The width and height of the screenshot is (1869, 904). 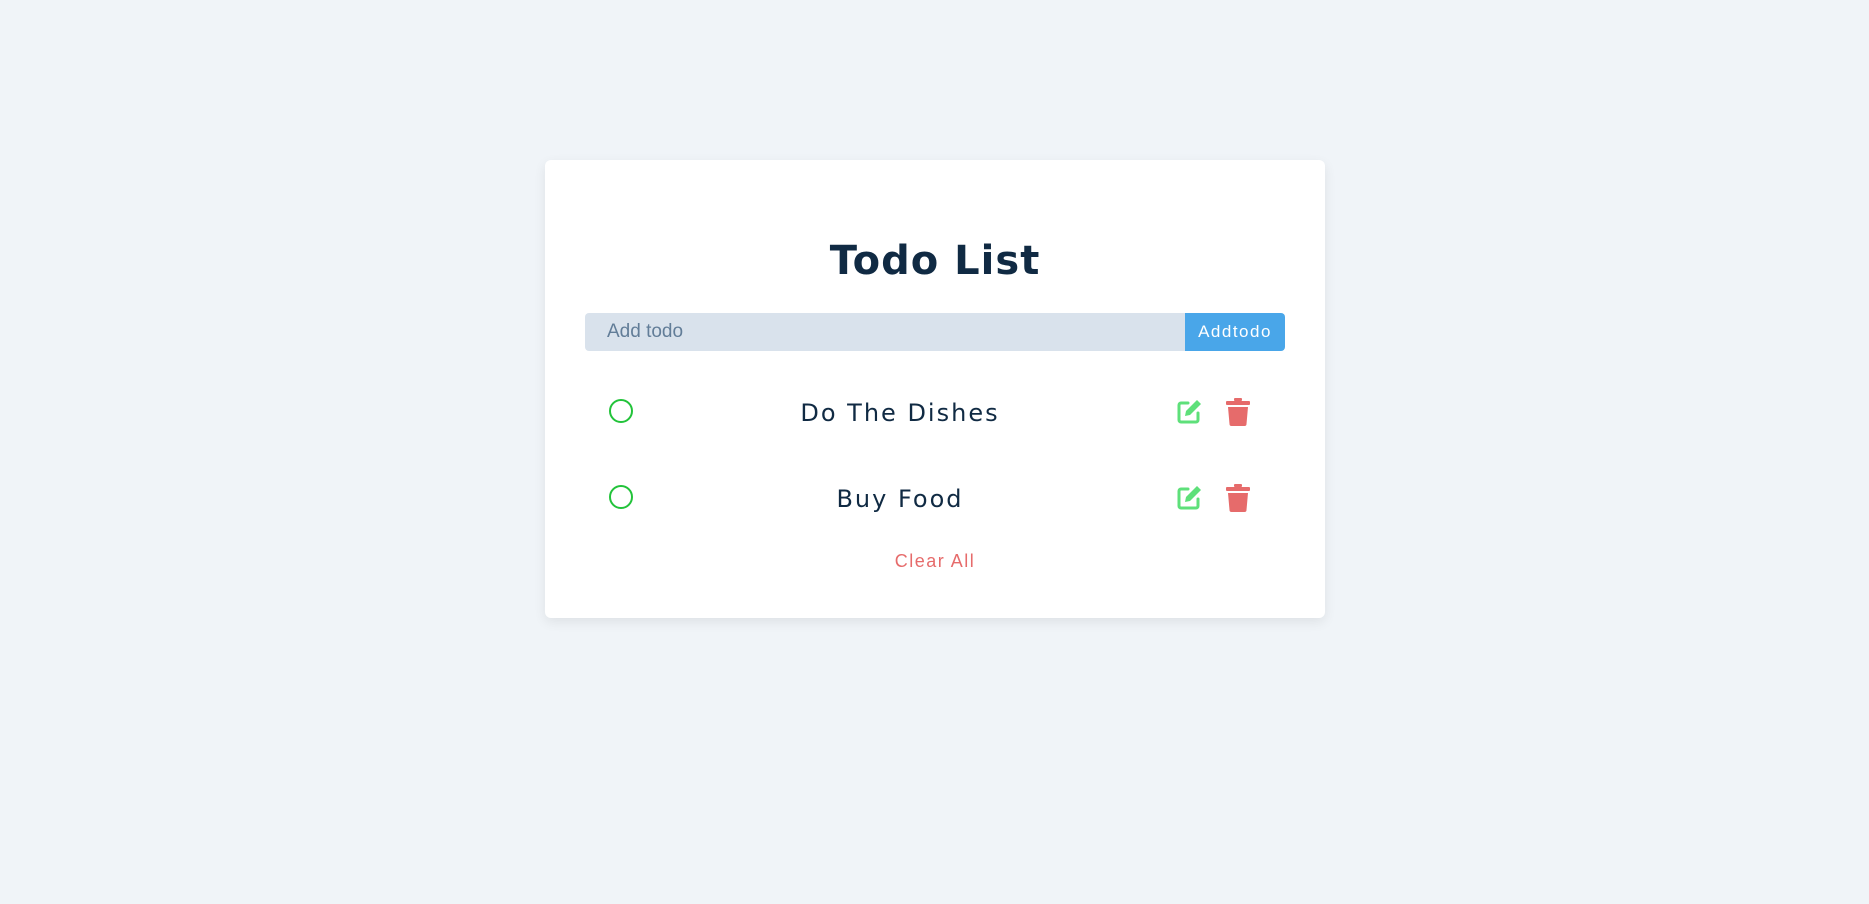 I want to click on todo-item-text: Buy Food, so click(x=900, y=499).